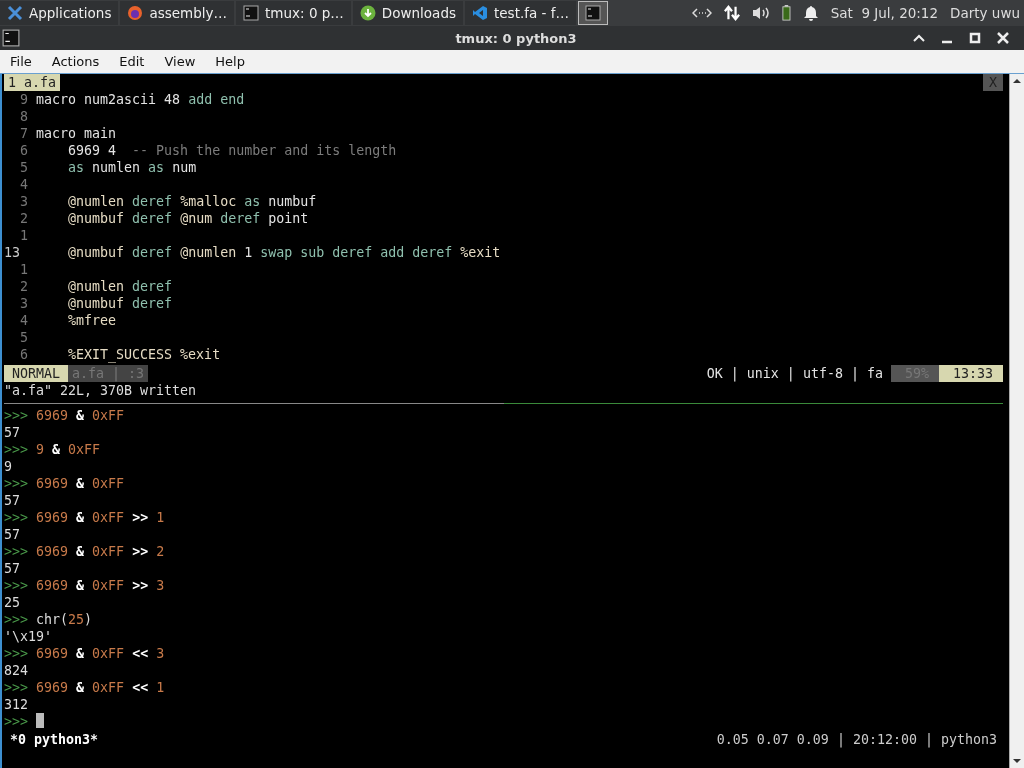 The width and height of the screenshot is (1024, 768). What do you see at coordinates (84, 687) in the screenshot?
I see `prompt-line: >>> 6969 & 0xFF << 1` at bounding box center [84, 687].